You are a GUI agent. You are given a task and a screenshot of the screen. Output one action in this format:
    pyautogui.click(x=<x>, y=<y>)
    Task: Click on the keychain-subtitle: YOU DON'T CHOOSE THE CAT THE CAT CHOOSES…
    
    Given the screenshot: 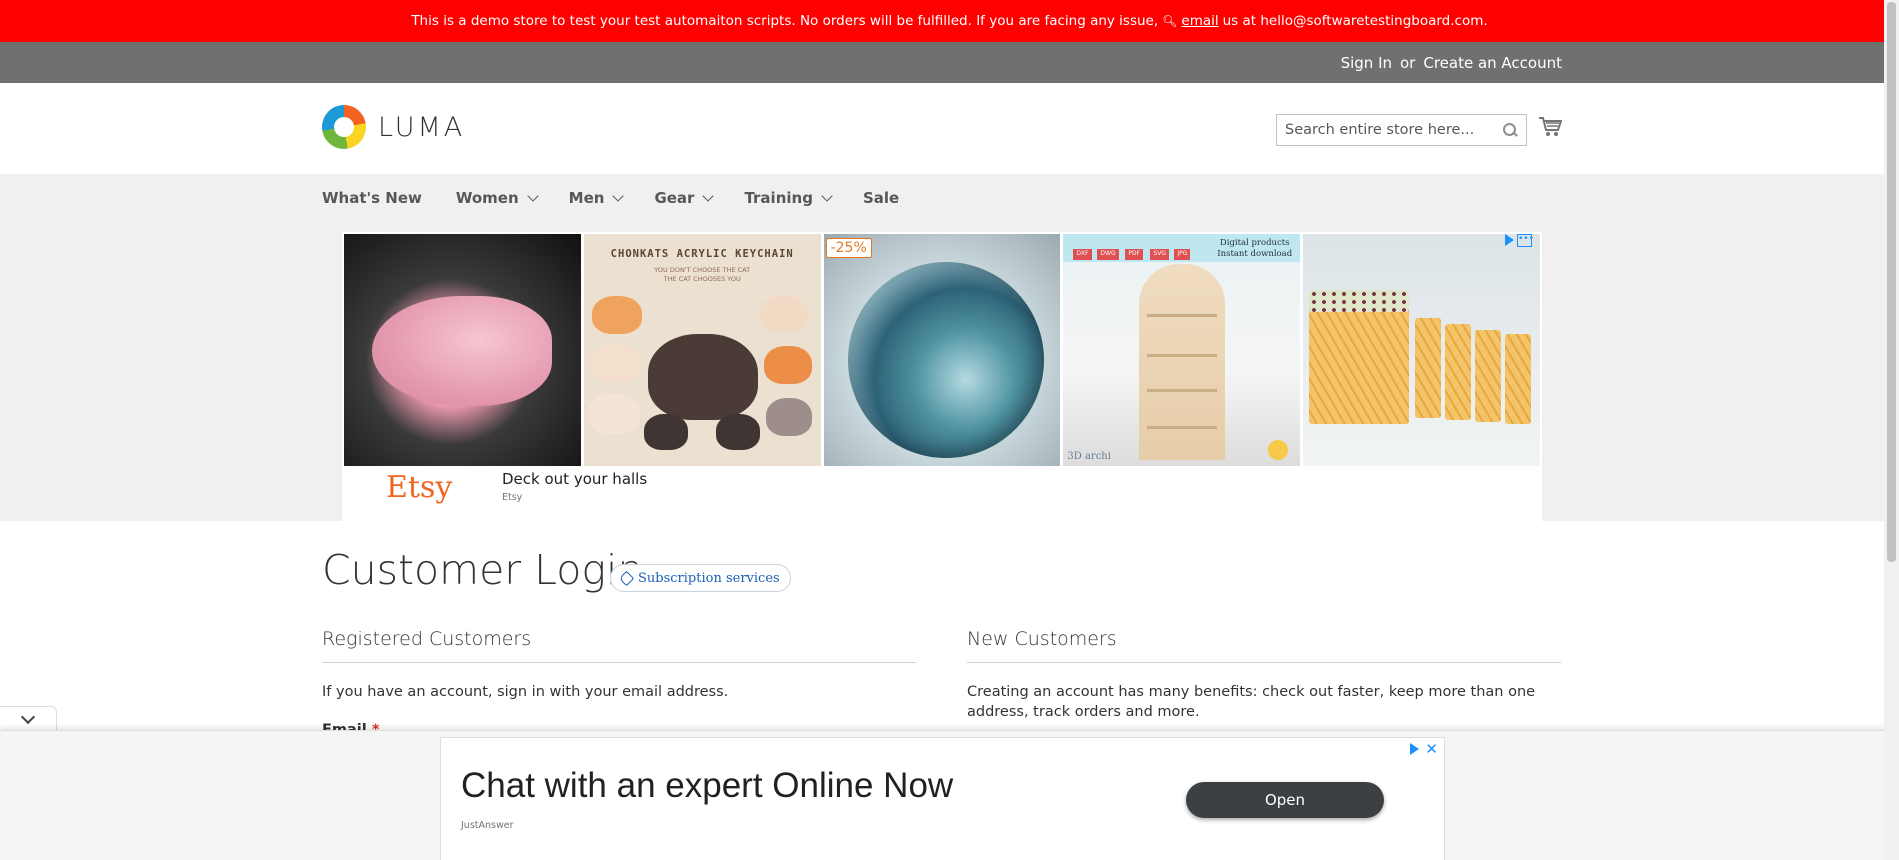 What is the action you would take?
    pyautogui.click(x=702, y=275)
    